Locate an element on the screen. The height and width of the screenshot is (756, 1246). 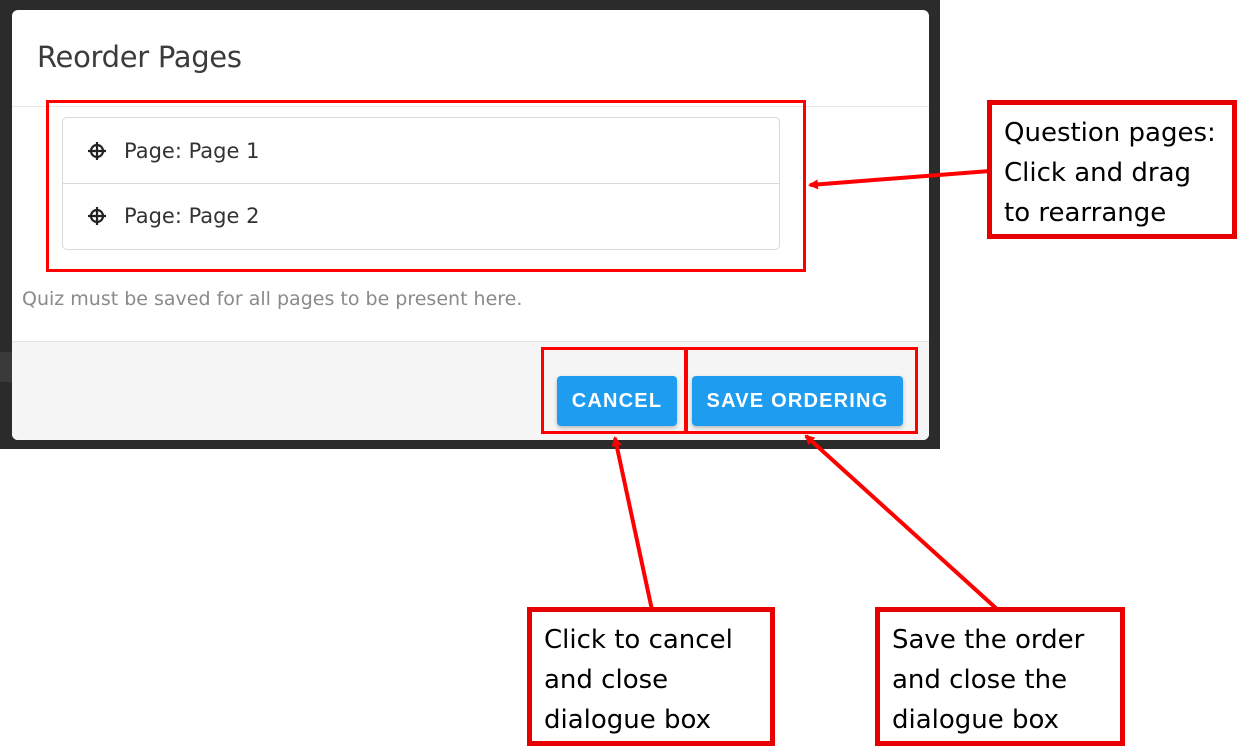
callout-line: Save the order is located at coordinates (988, 640).